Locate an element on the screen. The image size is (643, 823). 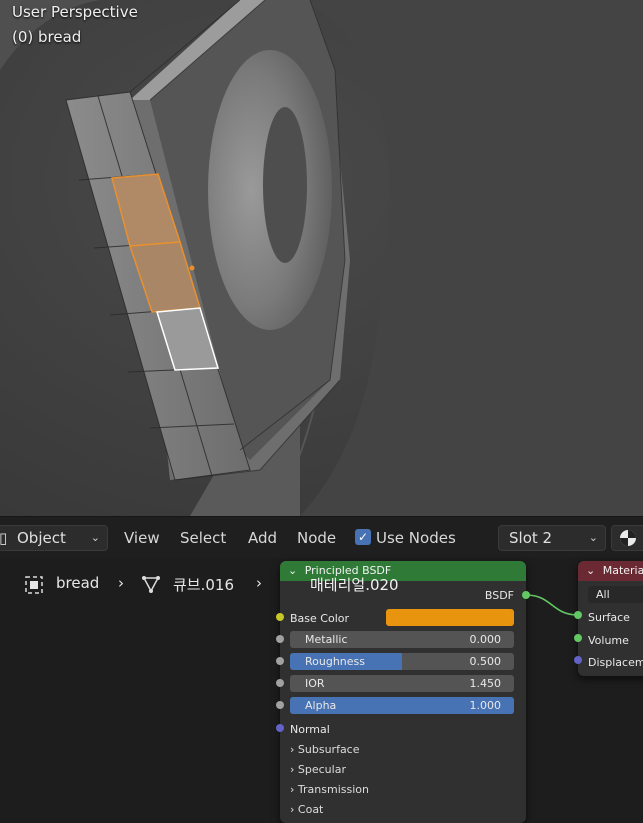
slot-label: Slot 2 is located at coordinates (531, 538).